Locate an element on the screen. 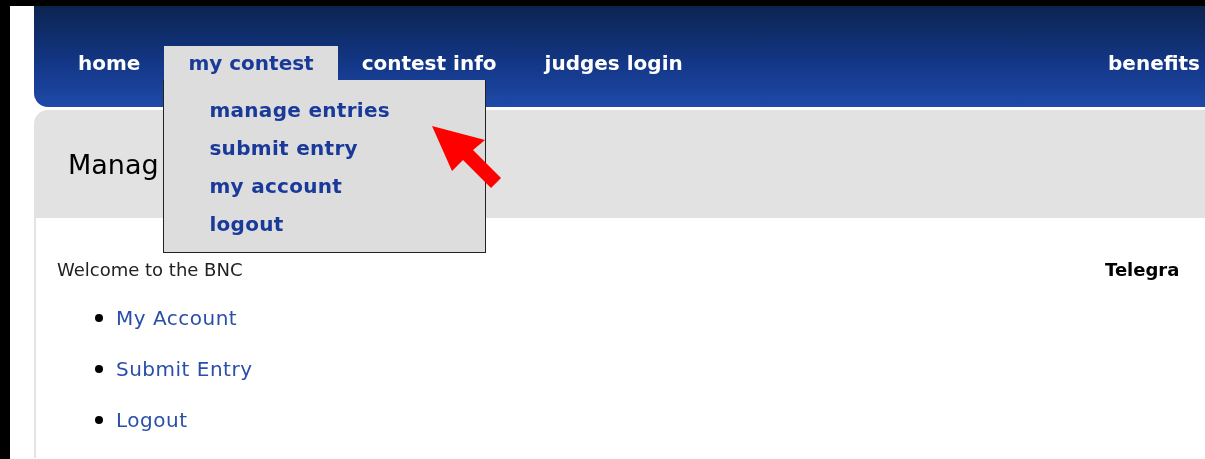  link: Submit Entry is located at coordinates (184, 368).